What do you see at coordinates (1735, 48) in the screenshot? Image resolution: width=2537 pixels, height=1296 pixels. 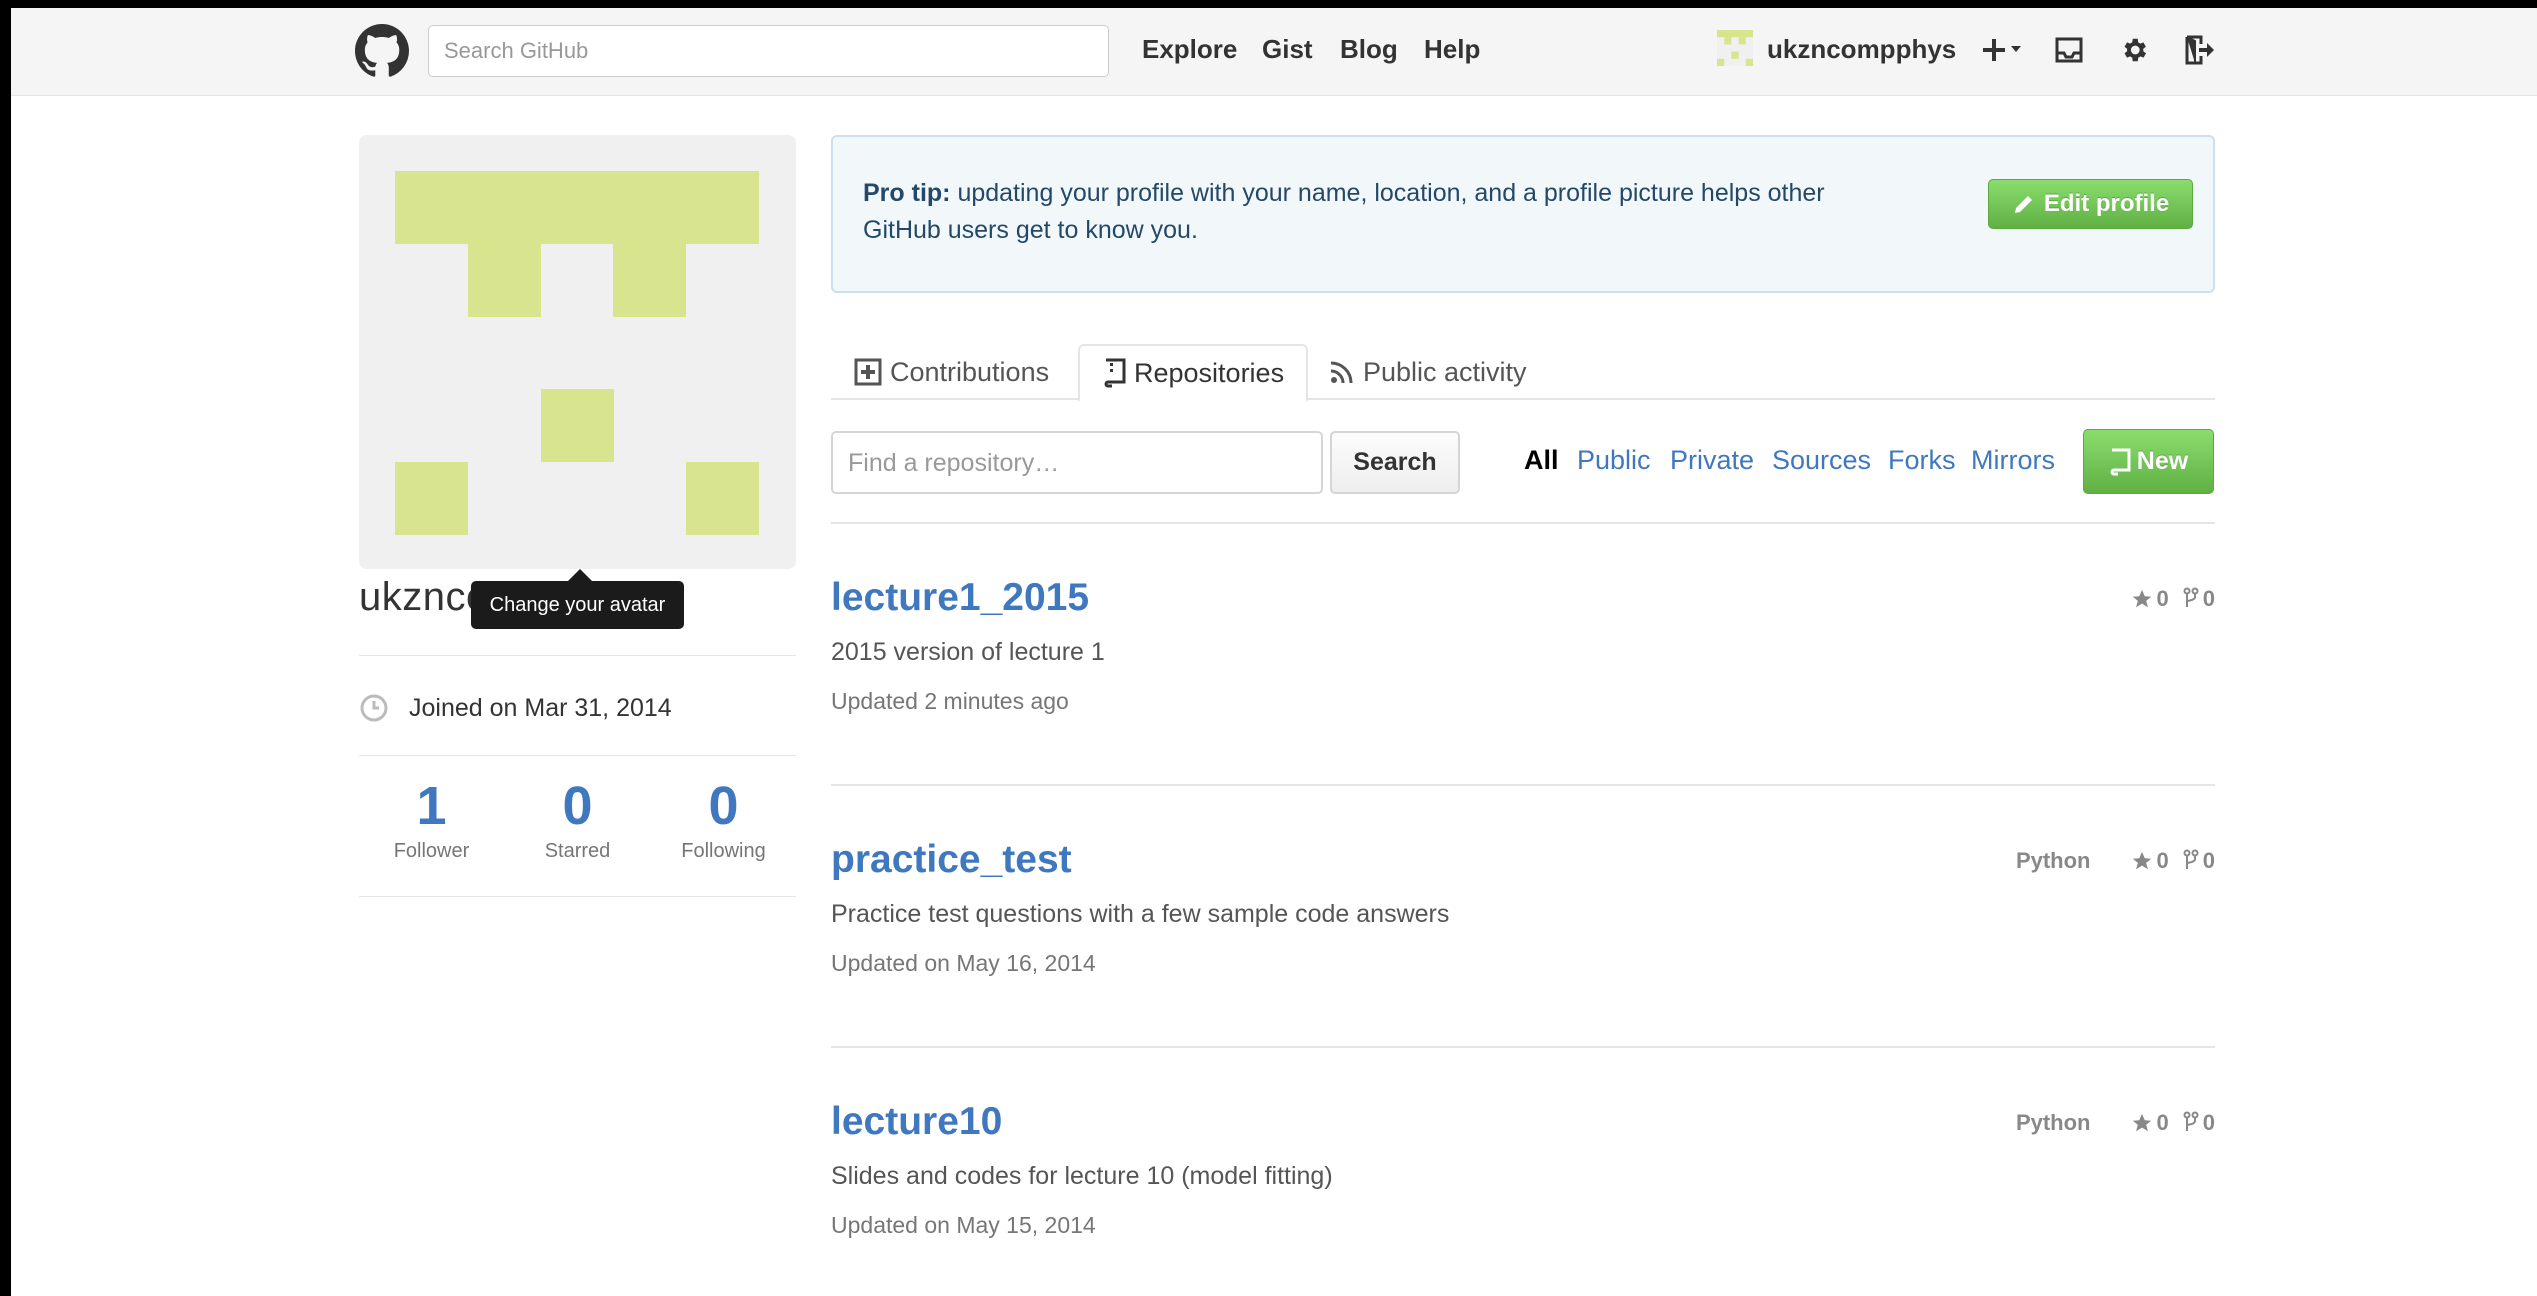 I see `user-avatar-small` at bounding box center [1735, 48].